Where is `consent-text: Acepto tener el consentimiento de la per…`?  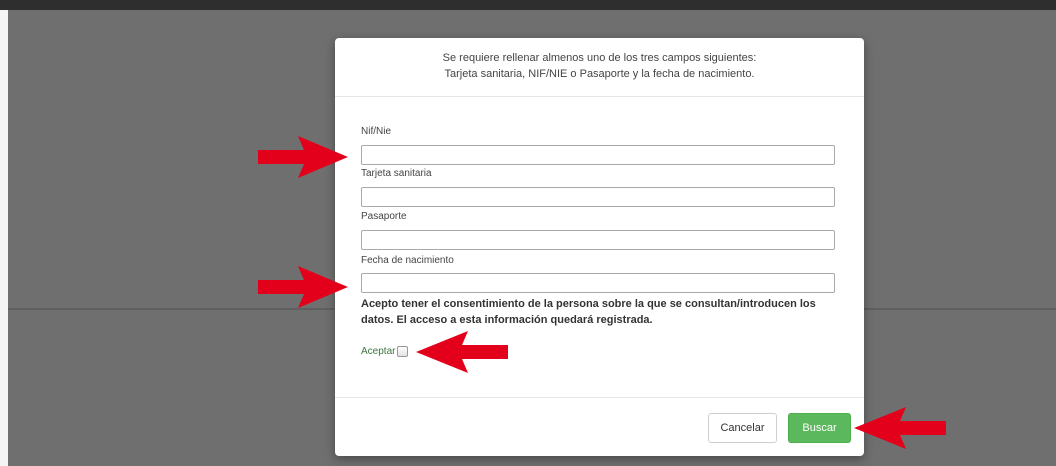 consent-text: Acepto tener el consentimiento de la per… is located at coordinates (588, 312).